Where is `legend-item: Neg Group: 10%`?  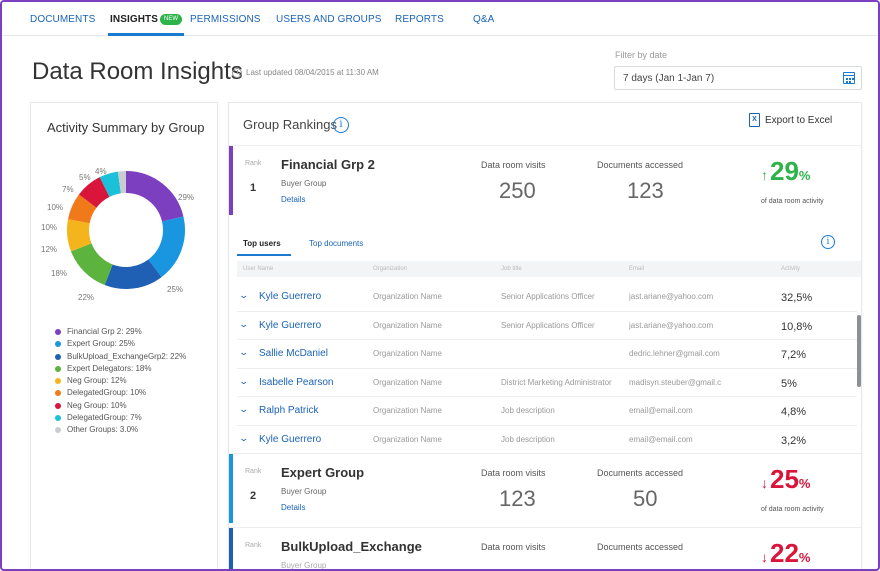
legend-item: Neg Group: 10% is located at coordinates (120, 407).